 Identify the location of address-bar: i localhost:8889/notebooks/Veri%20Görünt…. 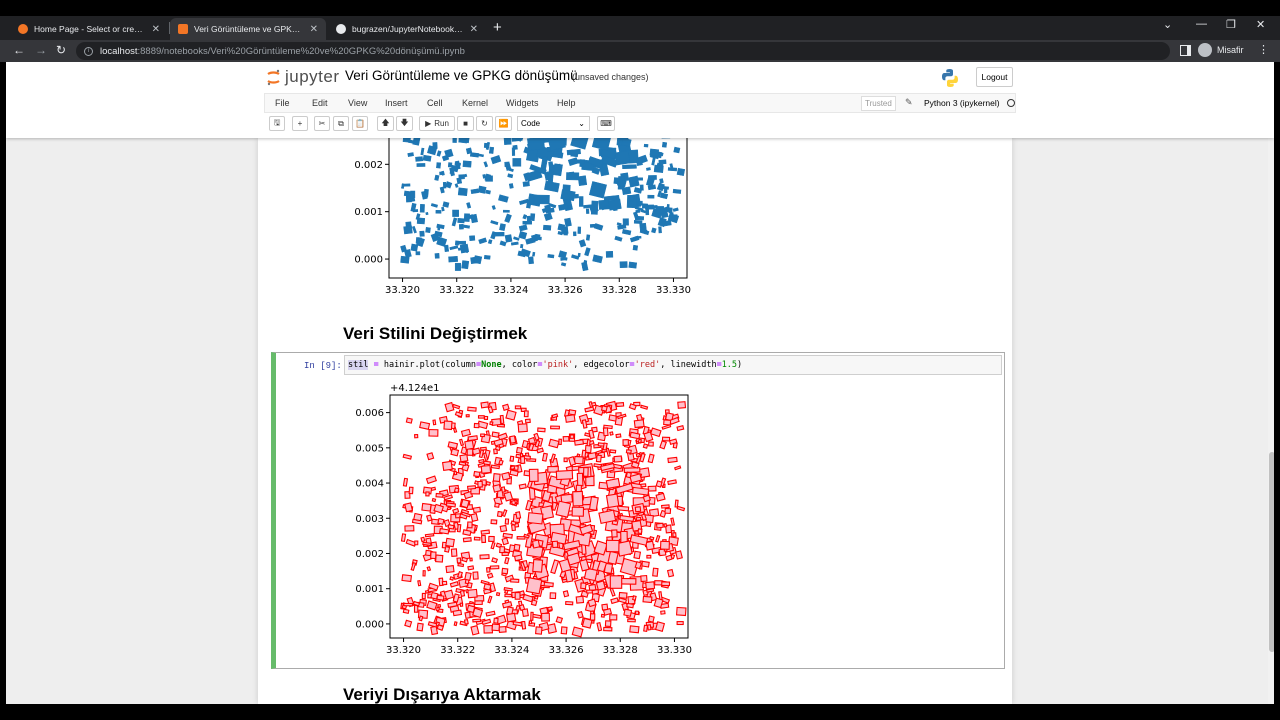
(623, 51).